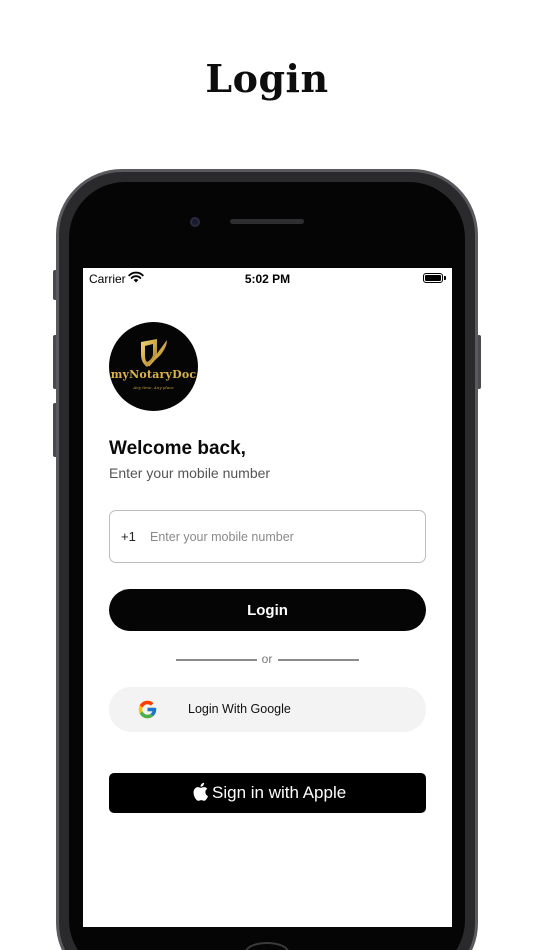  I want to click on status-time: 5:02 PM, so click(267, 279).